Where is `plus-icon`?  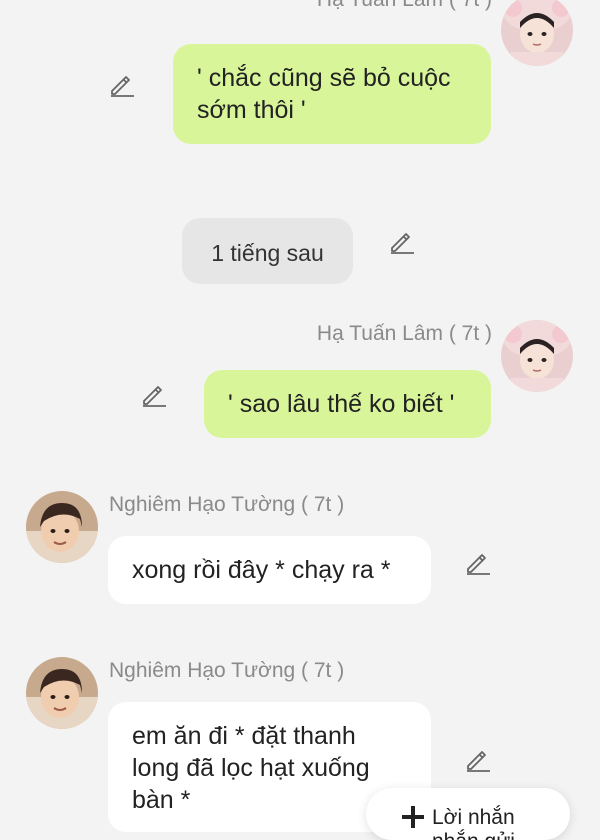
plus-icon is located at coordinates (413, 817).